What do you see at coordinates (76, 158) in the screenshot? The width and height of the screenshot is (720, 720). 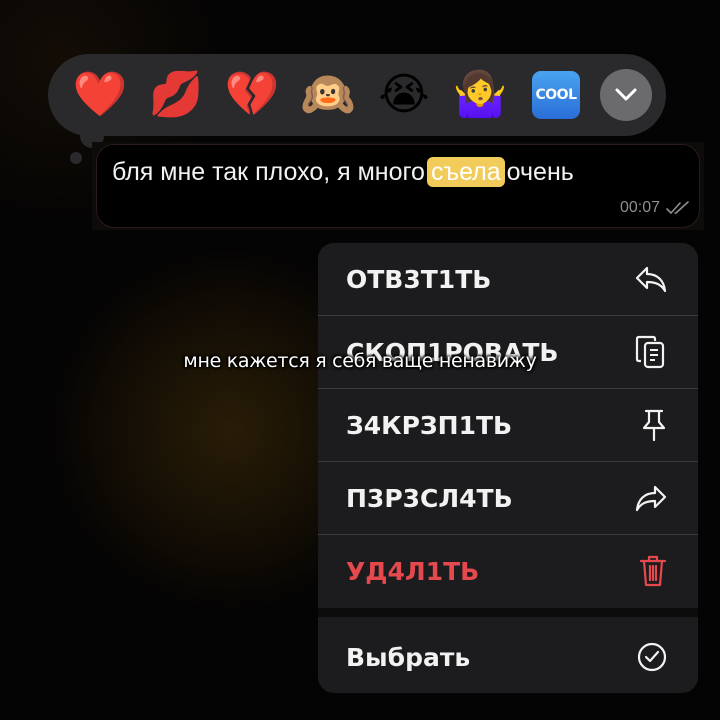 I see `reaction-bar-tail-dot` at bounding box center [76, 158].